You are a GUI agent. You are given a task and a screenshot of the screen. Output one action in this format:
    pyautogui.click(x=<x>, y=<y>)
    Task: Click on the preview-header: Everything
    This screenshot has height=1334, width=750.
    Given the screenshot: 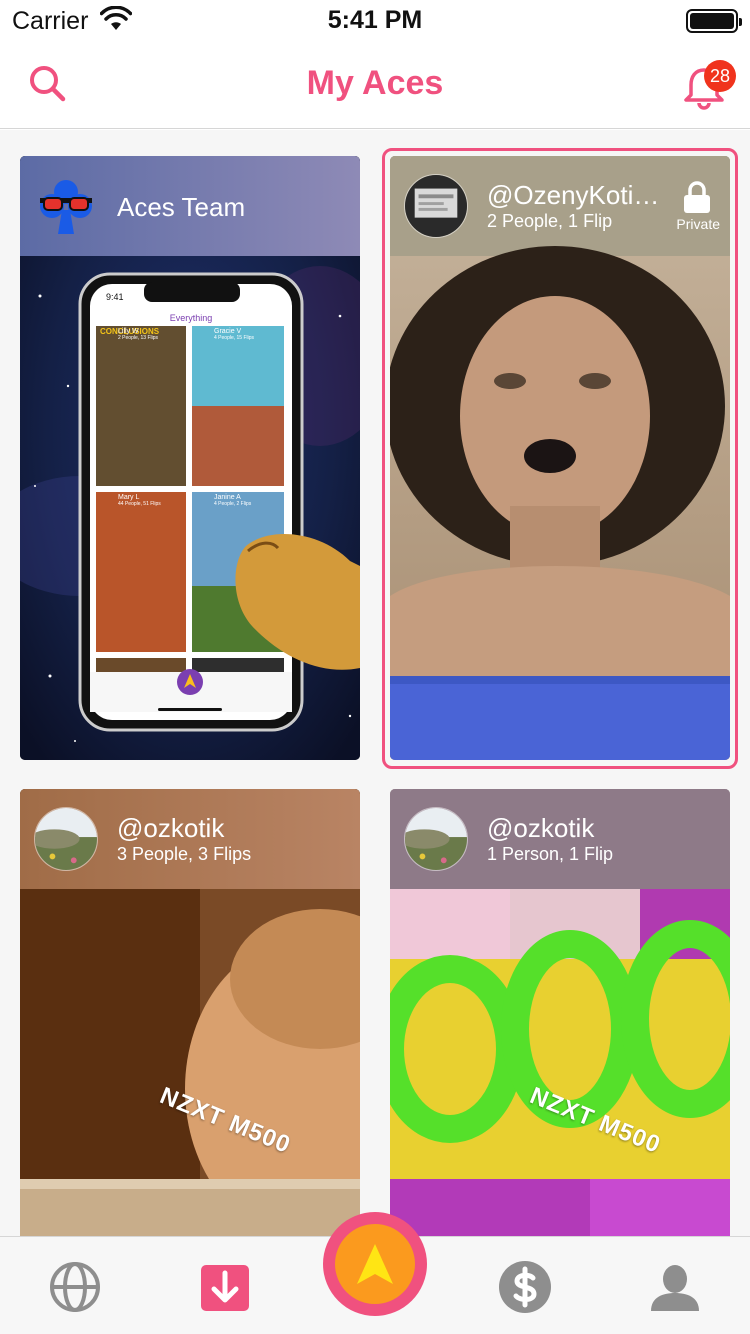 What is the action you would take?
    pyautogui.click(x=191, y=318)
    